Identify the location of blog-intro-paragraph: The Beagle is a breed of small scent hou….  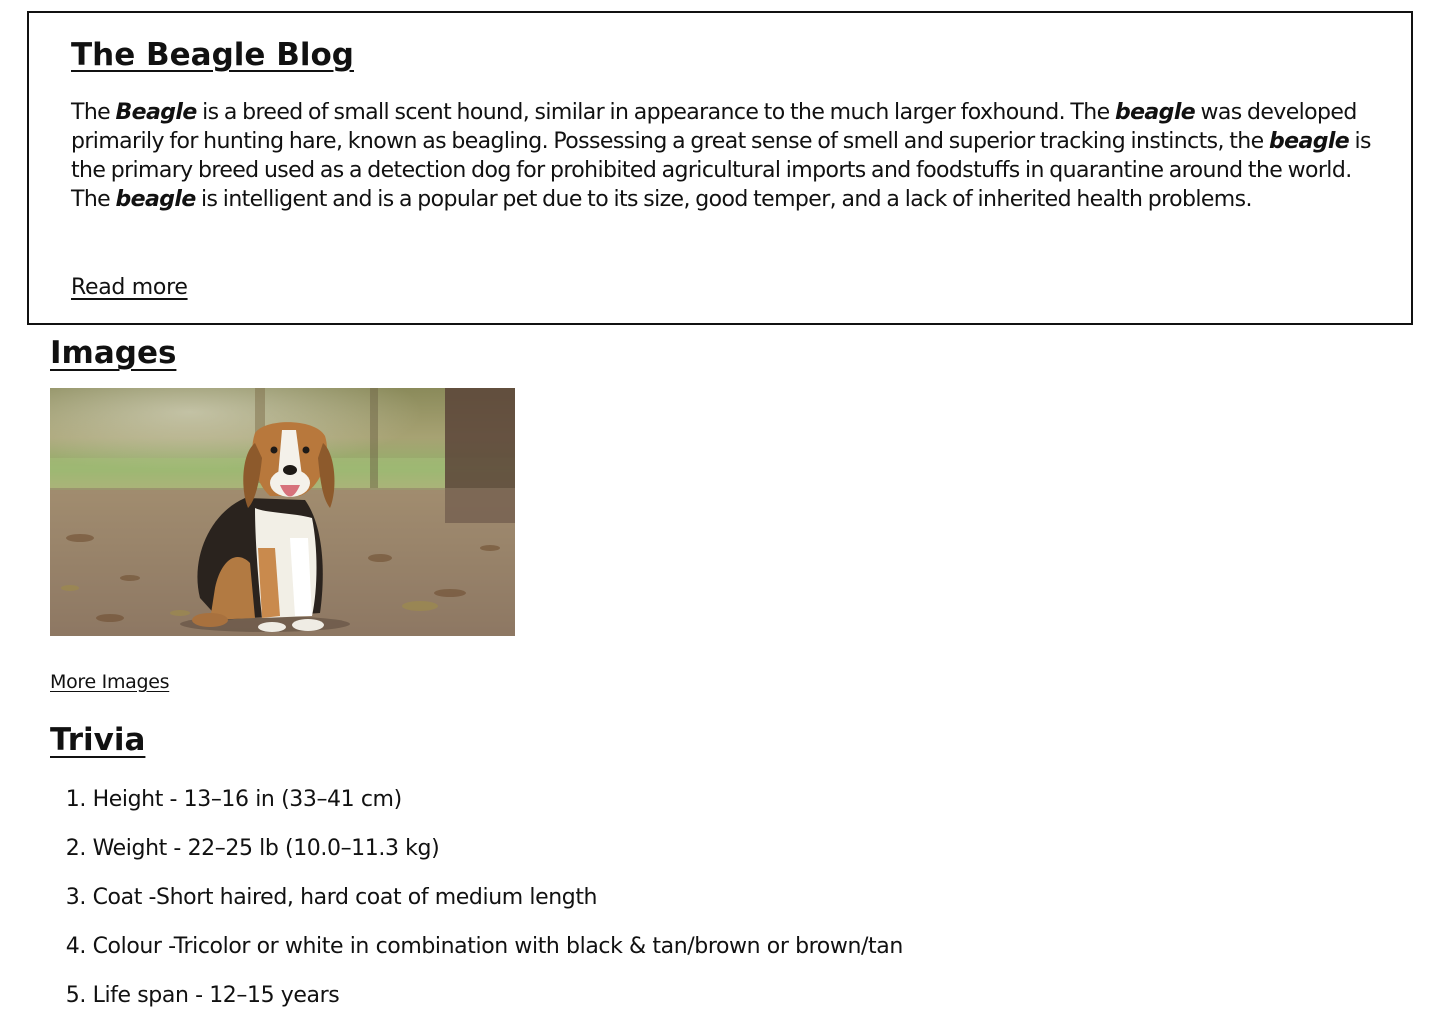
(721, 156).